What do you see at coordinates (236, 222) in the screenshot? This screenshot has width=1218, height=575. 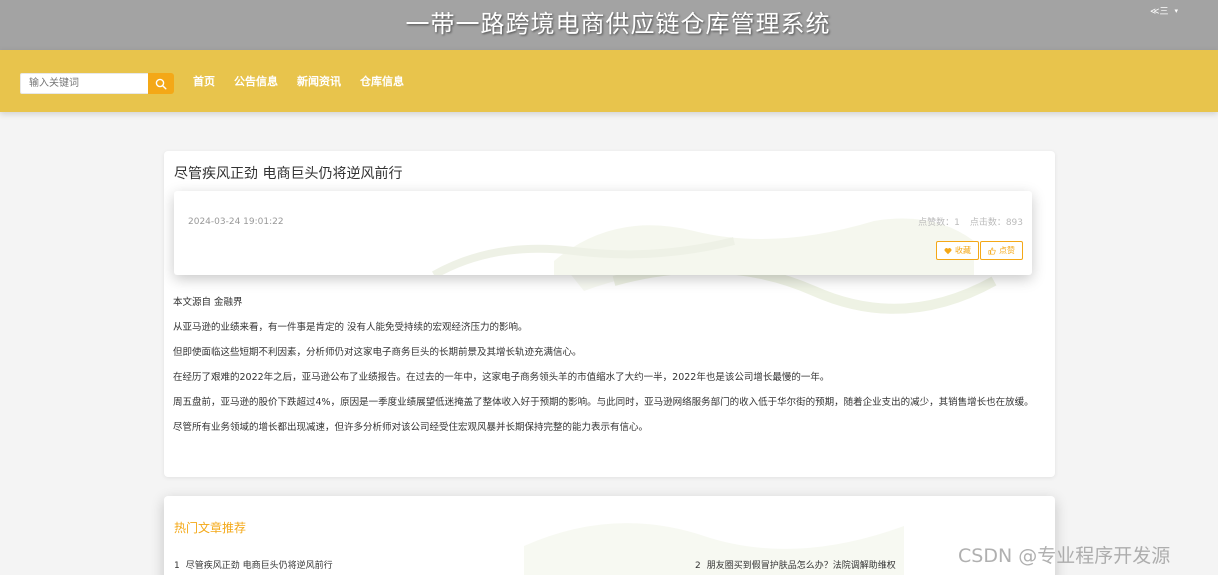 I see `article-date: 2024-03-24 19:01:22` at bounding box center [236, 222].